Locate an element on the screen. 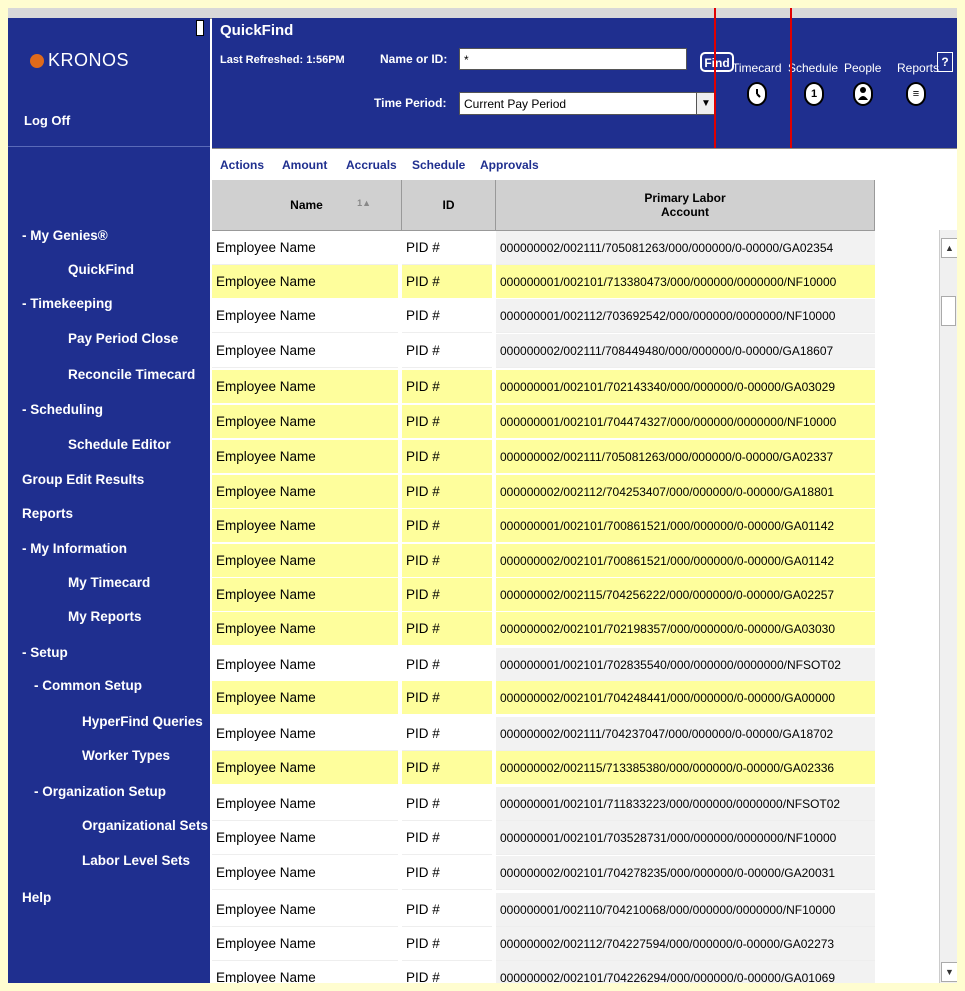 This screenshot has width=965, height=991. report-icon: ≡ is located at coordinates (916, 94).